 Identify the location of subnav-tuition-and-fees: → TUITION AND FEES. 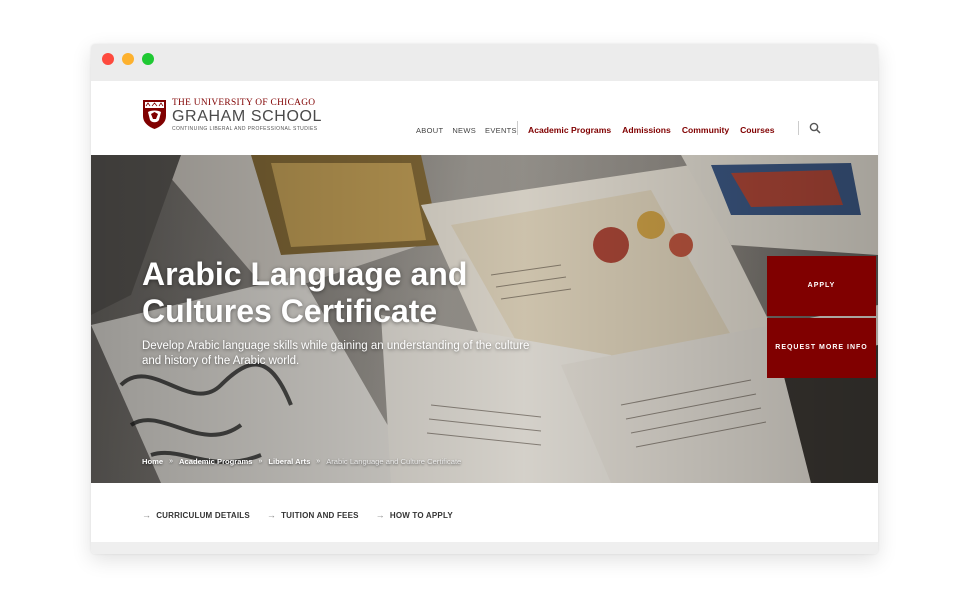
(313, 515).